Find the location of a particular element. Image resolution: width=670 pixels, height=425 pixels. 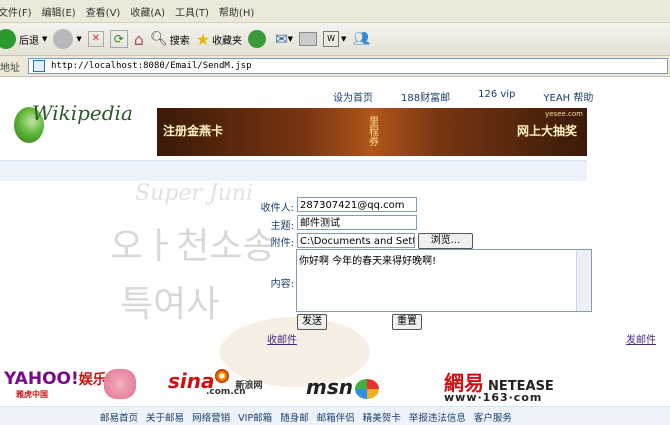

printer-icon is located at coordinates (308, 39).